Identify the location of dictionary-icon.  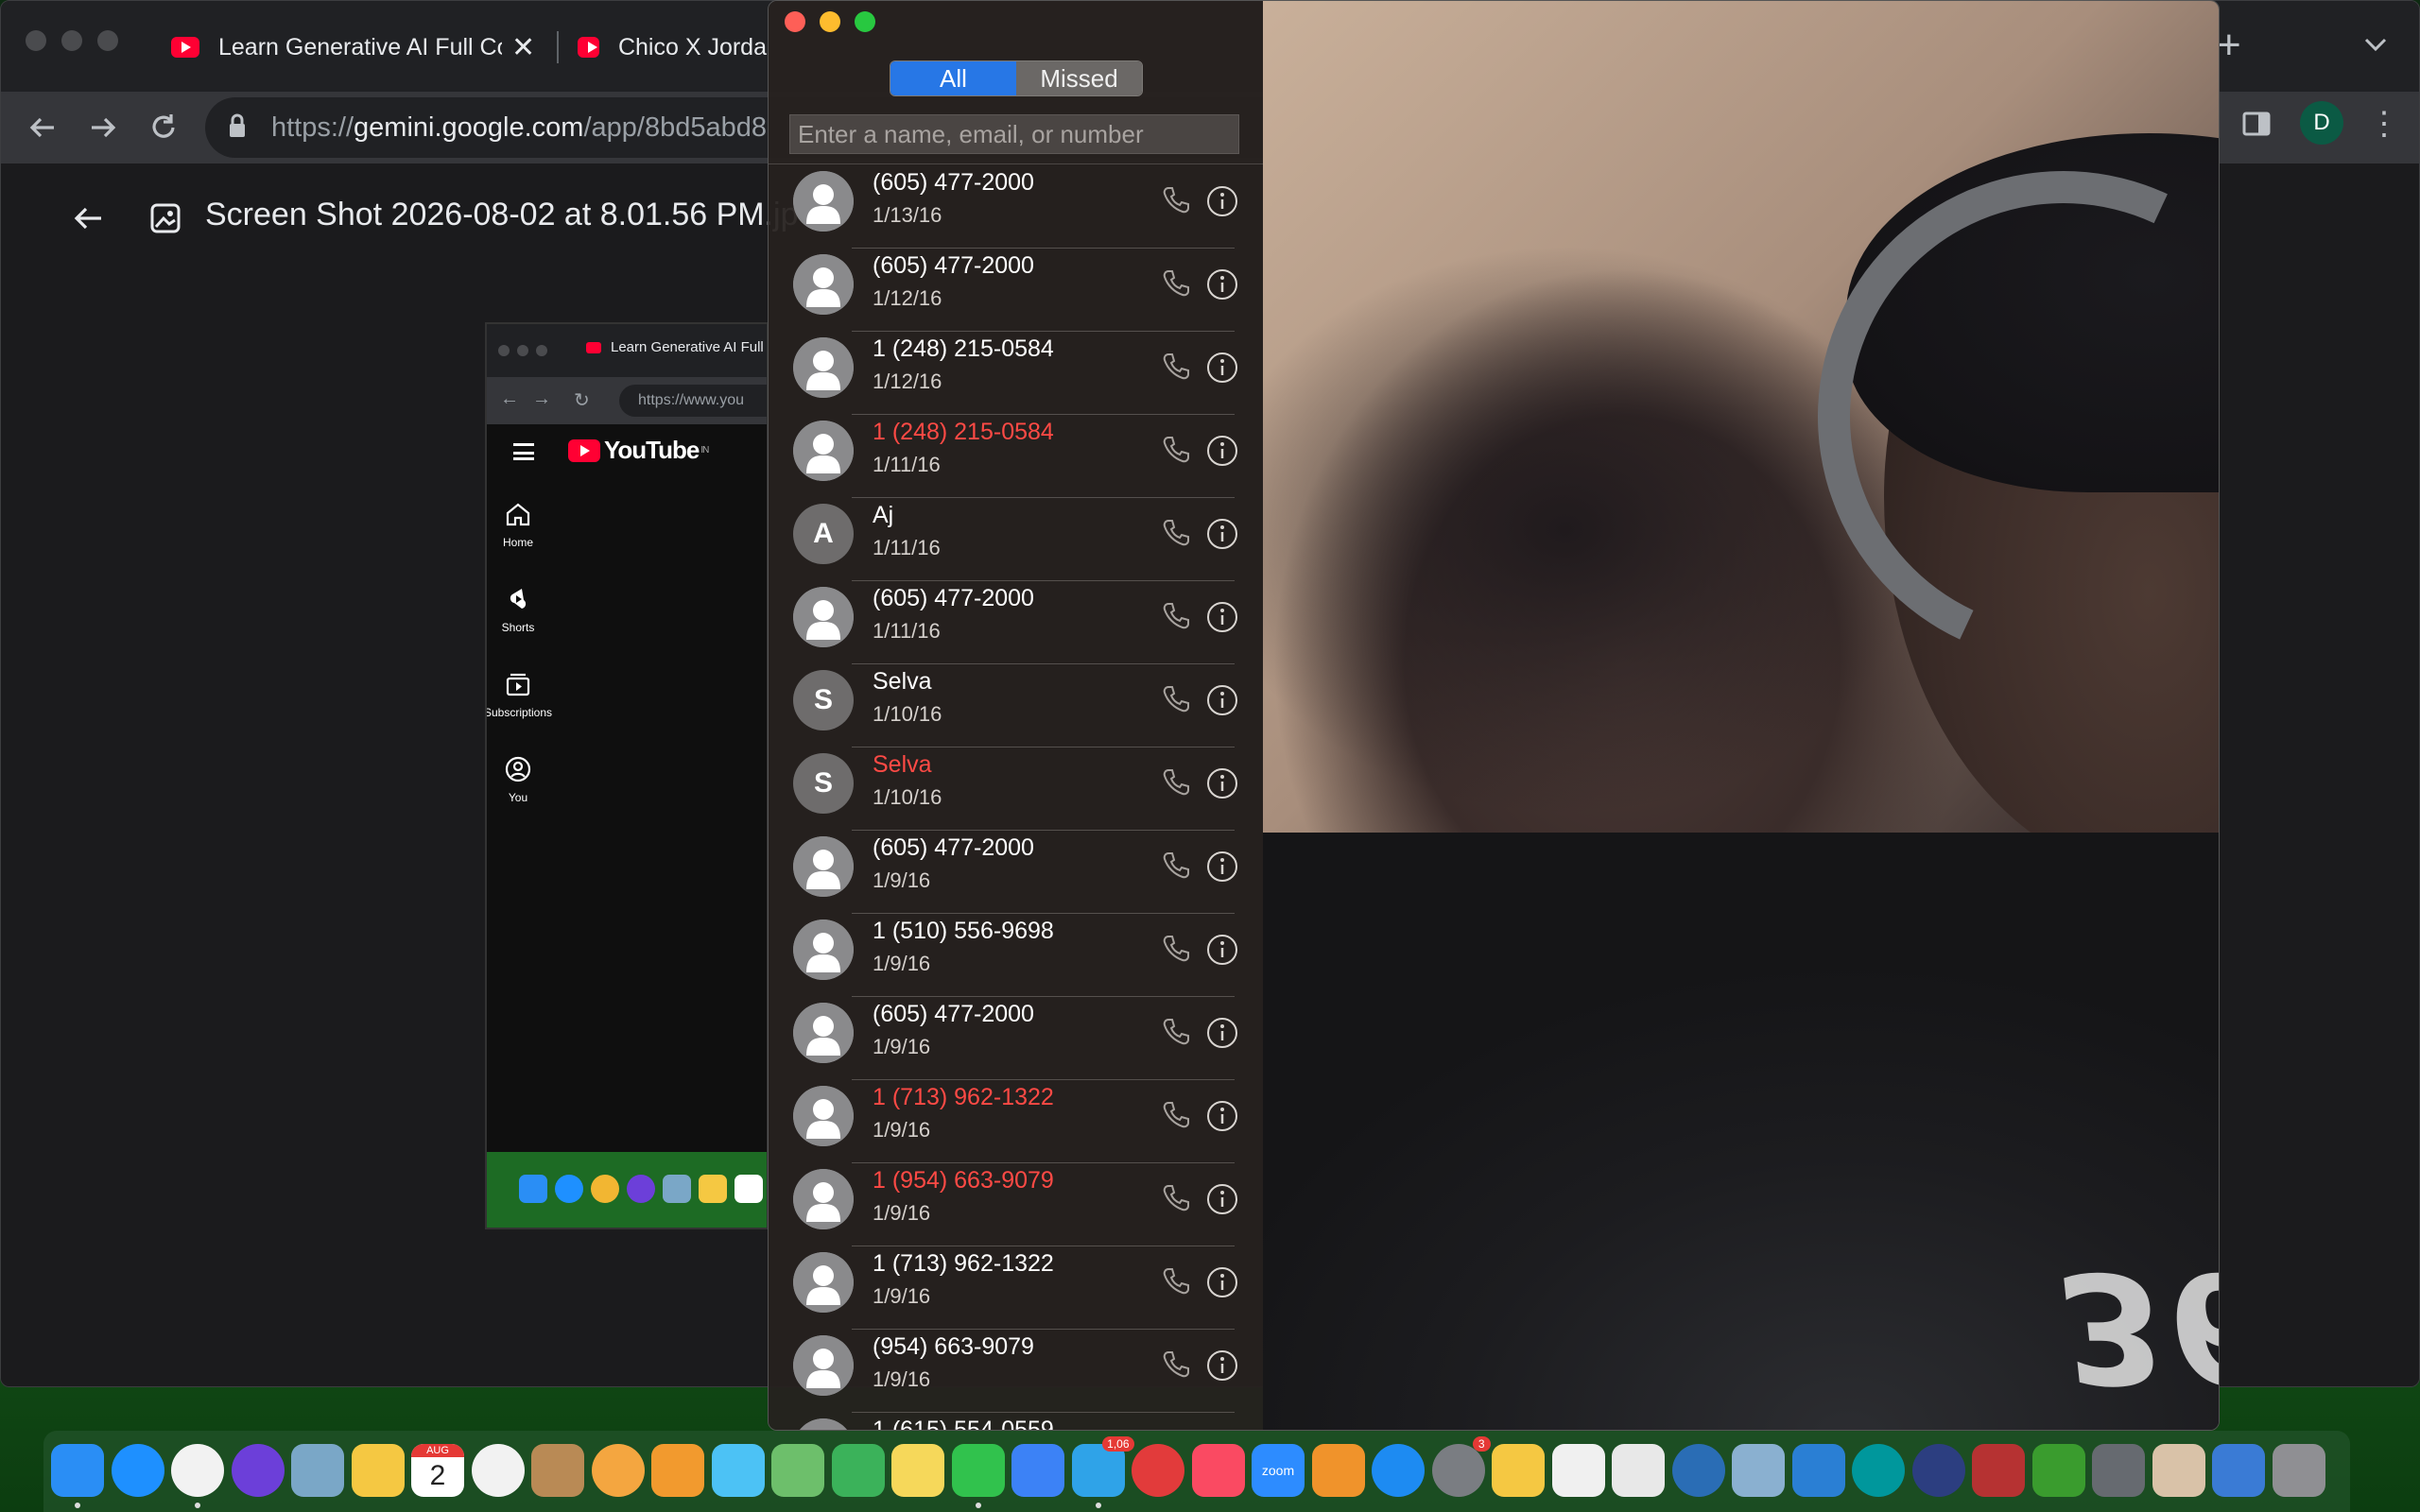
(1998, 1470).